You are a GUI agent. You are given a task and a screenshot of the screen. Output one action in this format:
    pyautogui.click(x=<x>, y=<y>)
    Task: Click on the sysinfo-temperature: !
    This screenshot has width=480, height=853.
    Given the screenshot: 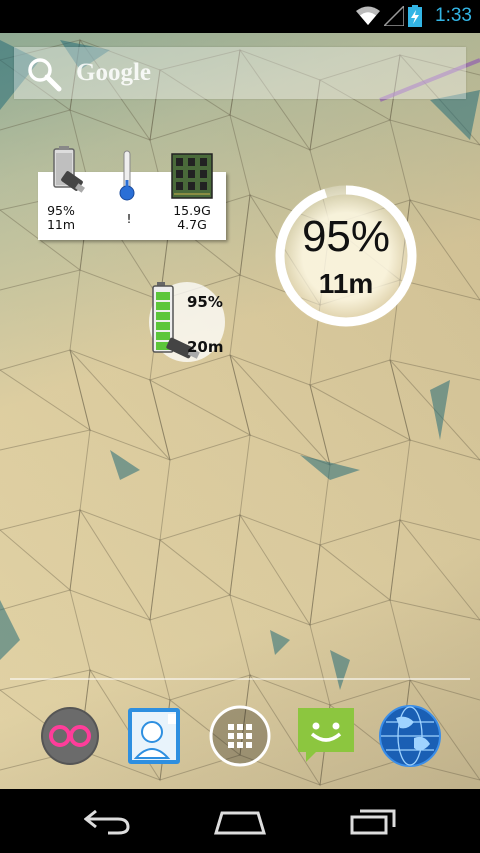 What is the action you would take?
    pyautogui.click(x=129, y=219)
    